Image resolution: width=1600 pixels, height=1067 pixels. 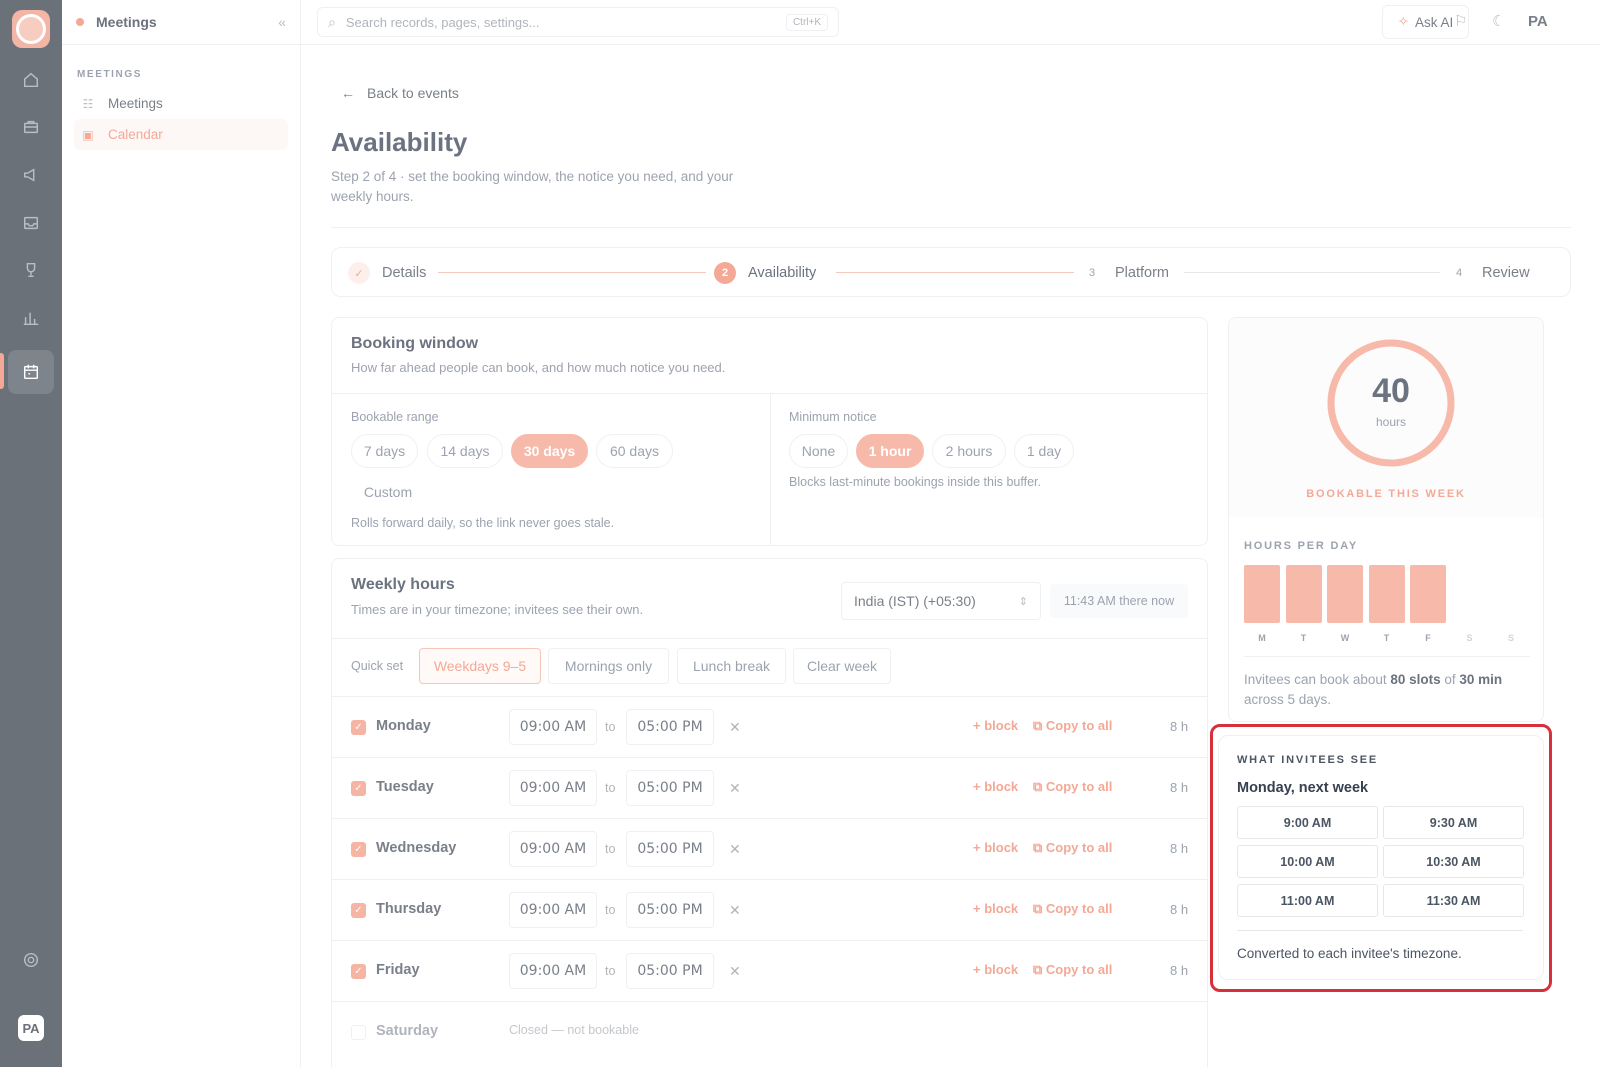 I want to click on sidebar-item-calendar: ▣ Calendar, so click(x=181, y=134).